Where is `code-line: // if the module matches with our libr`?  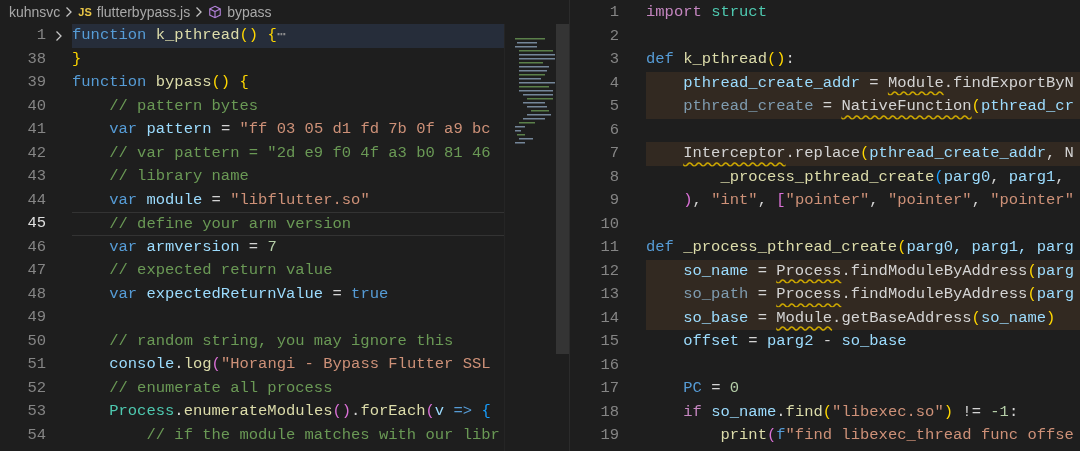
code-line: // if the module matches with our libr is located at coordinates (322, 434).